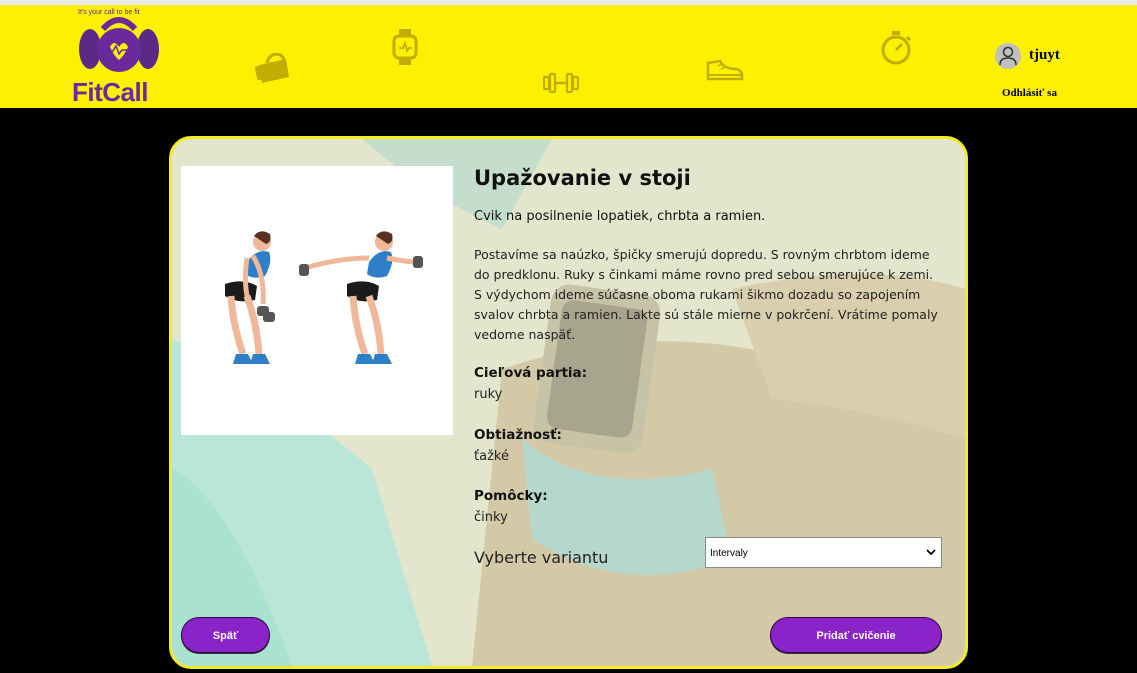  Describe the element at coordinates (725, 70) in the screenshot. I see `sneaker-icon` at that location.